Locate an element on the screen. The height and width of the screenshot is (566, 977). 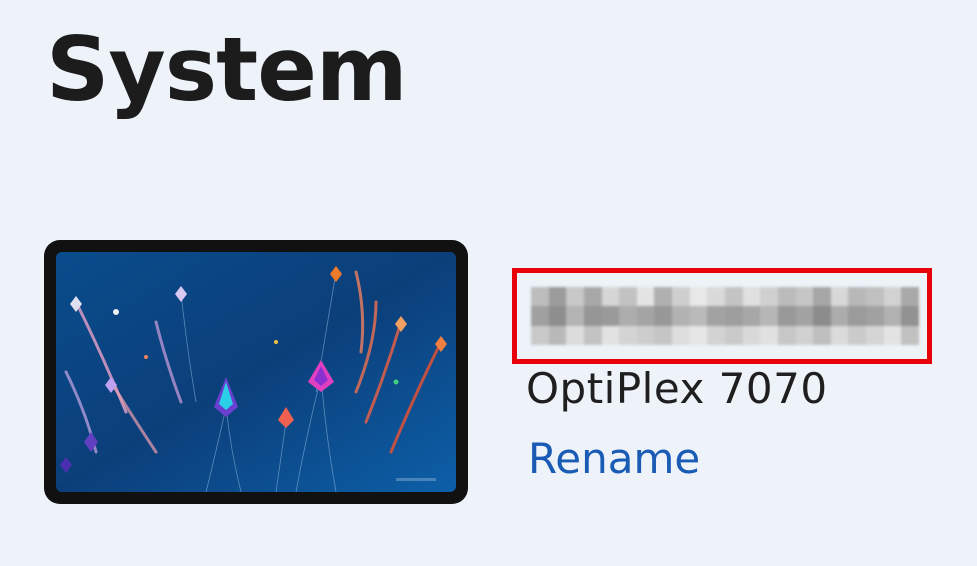
redacted-device-name is located at coordinates (725, 316).